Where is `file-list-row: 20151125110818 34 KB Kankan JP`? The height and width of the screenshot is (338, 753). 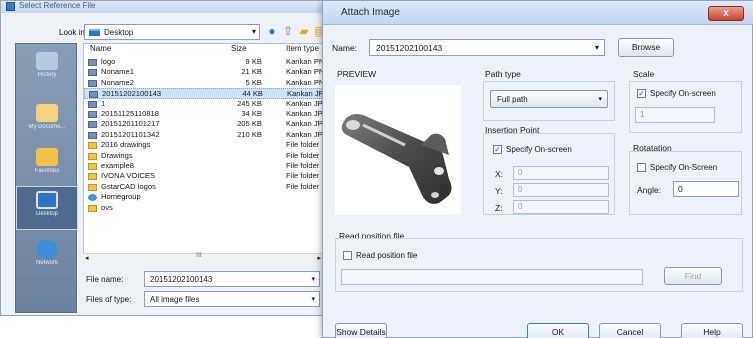 file-list-row: 20151125110818 34 KB Kankan JP is located at coordinates (203, 114).